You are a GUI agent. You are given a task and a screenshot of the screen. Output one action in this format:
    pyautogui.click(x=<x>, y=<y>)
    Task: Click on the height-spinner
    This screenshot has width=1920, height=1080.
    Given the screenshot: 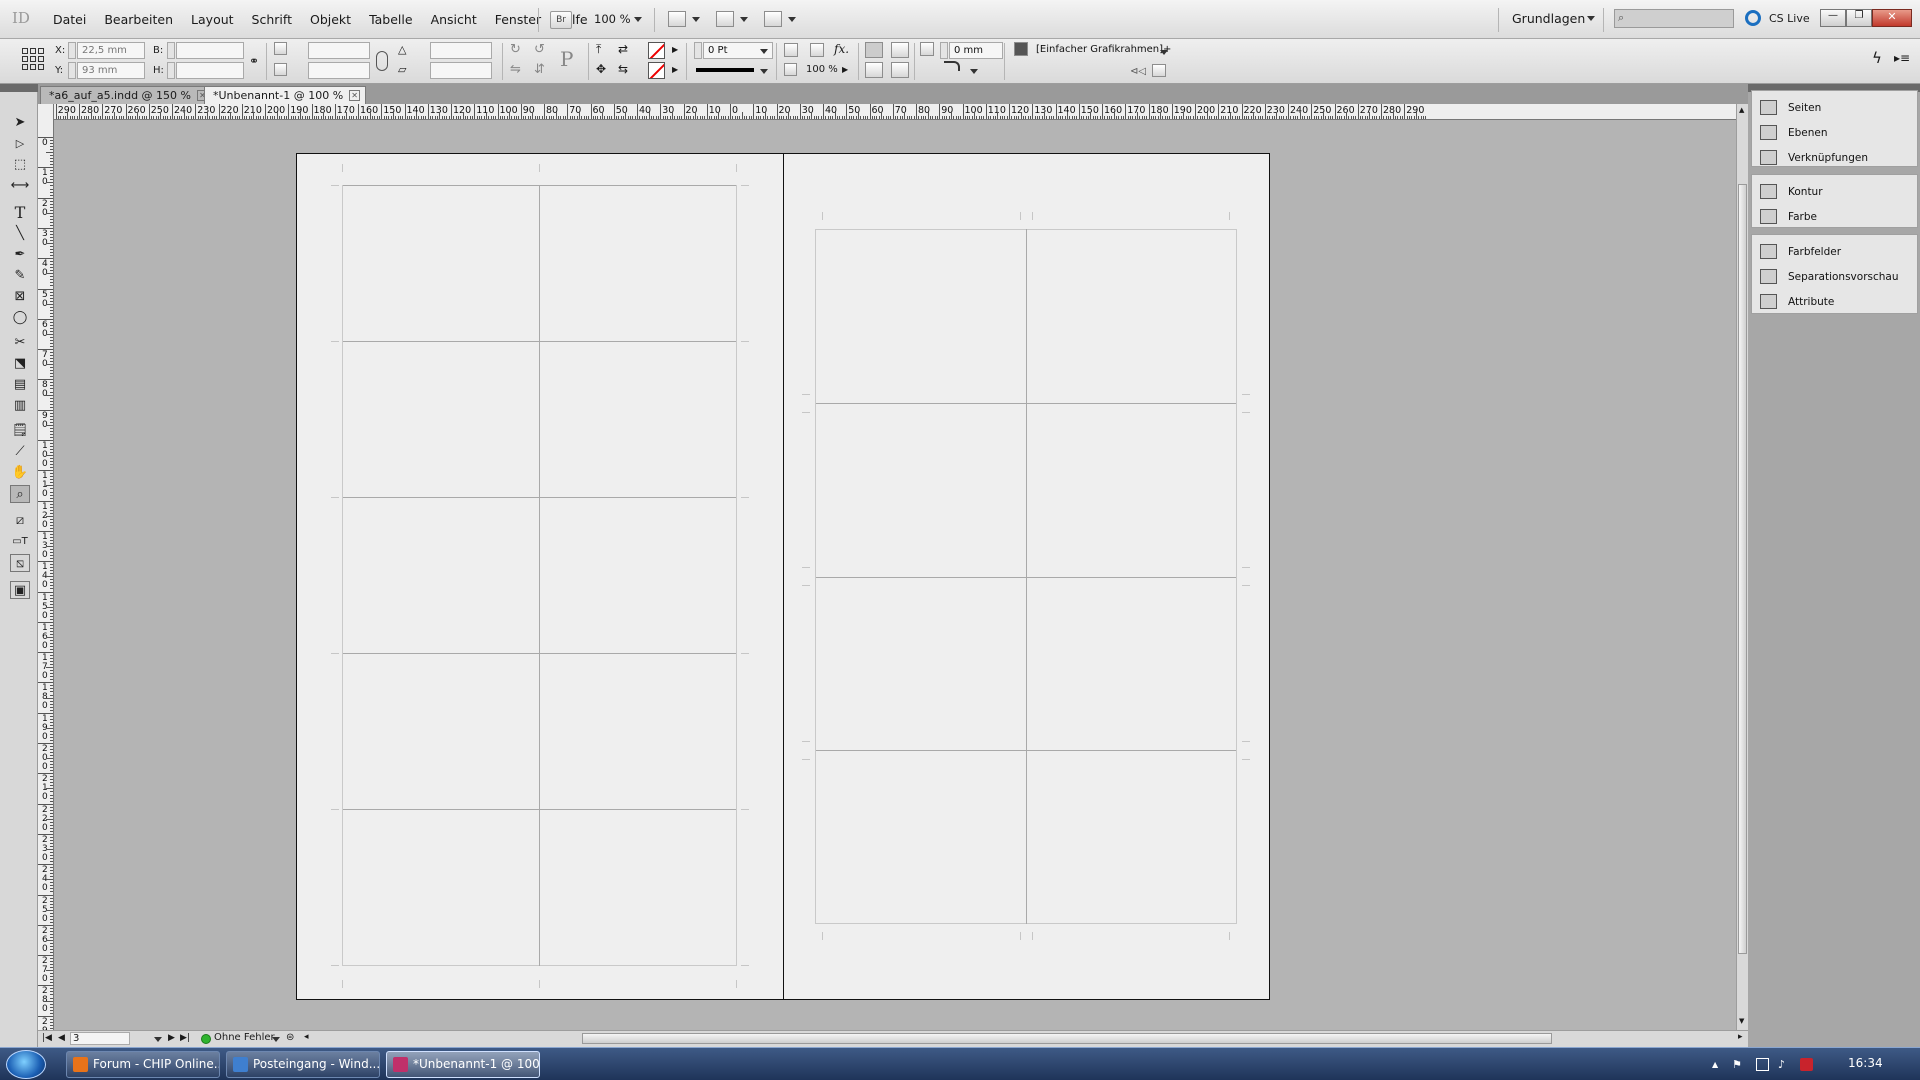 What is the action you would take?
    pyautogui.click(x=171, y=70)
    